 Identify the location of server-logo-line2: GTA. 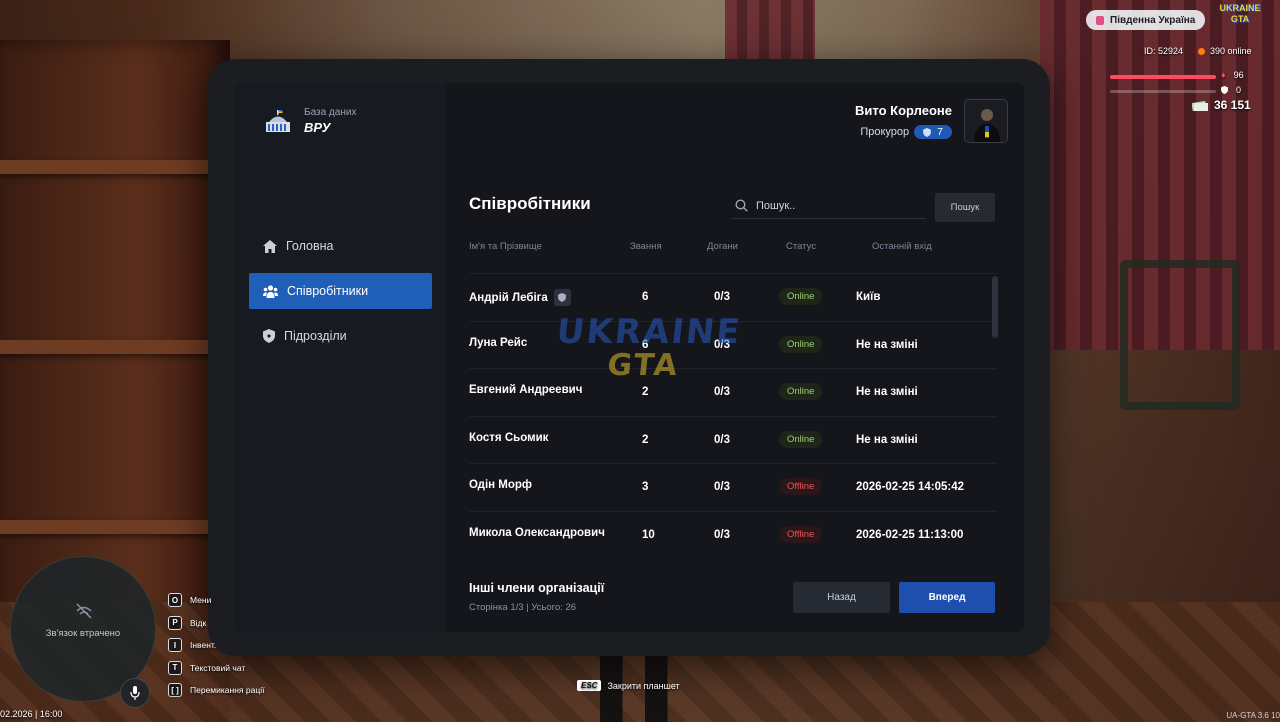
(1240, 19).